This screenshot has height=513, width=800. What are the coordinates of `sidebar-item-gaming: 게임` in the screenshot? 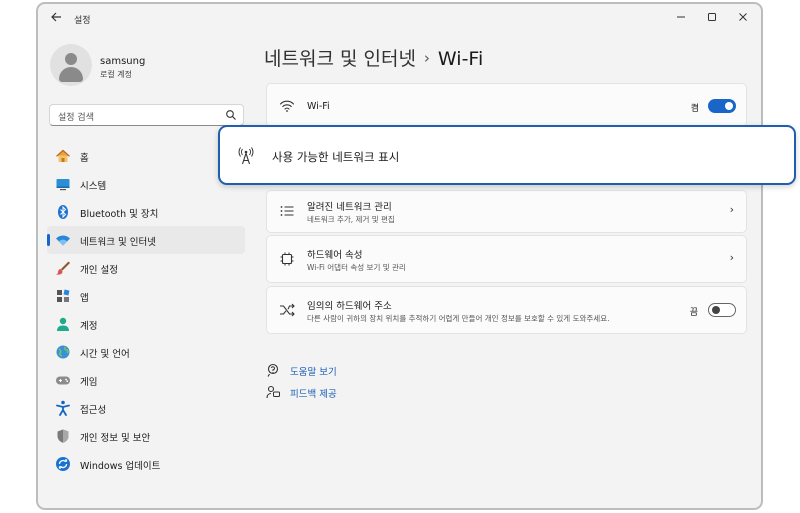 It's located at (146, 380).